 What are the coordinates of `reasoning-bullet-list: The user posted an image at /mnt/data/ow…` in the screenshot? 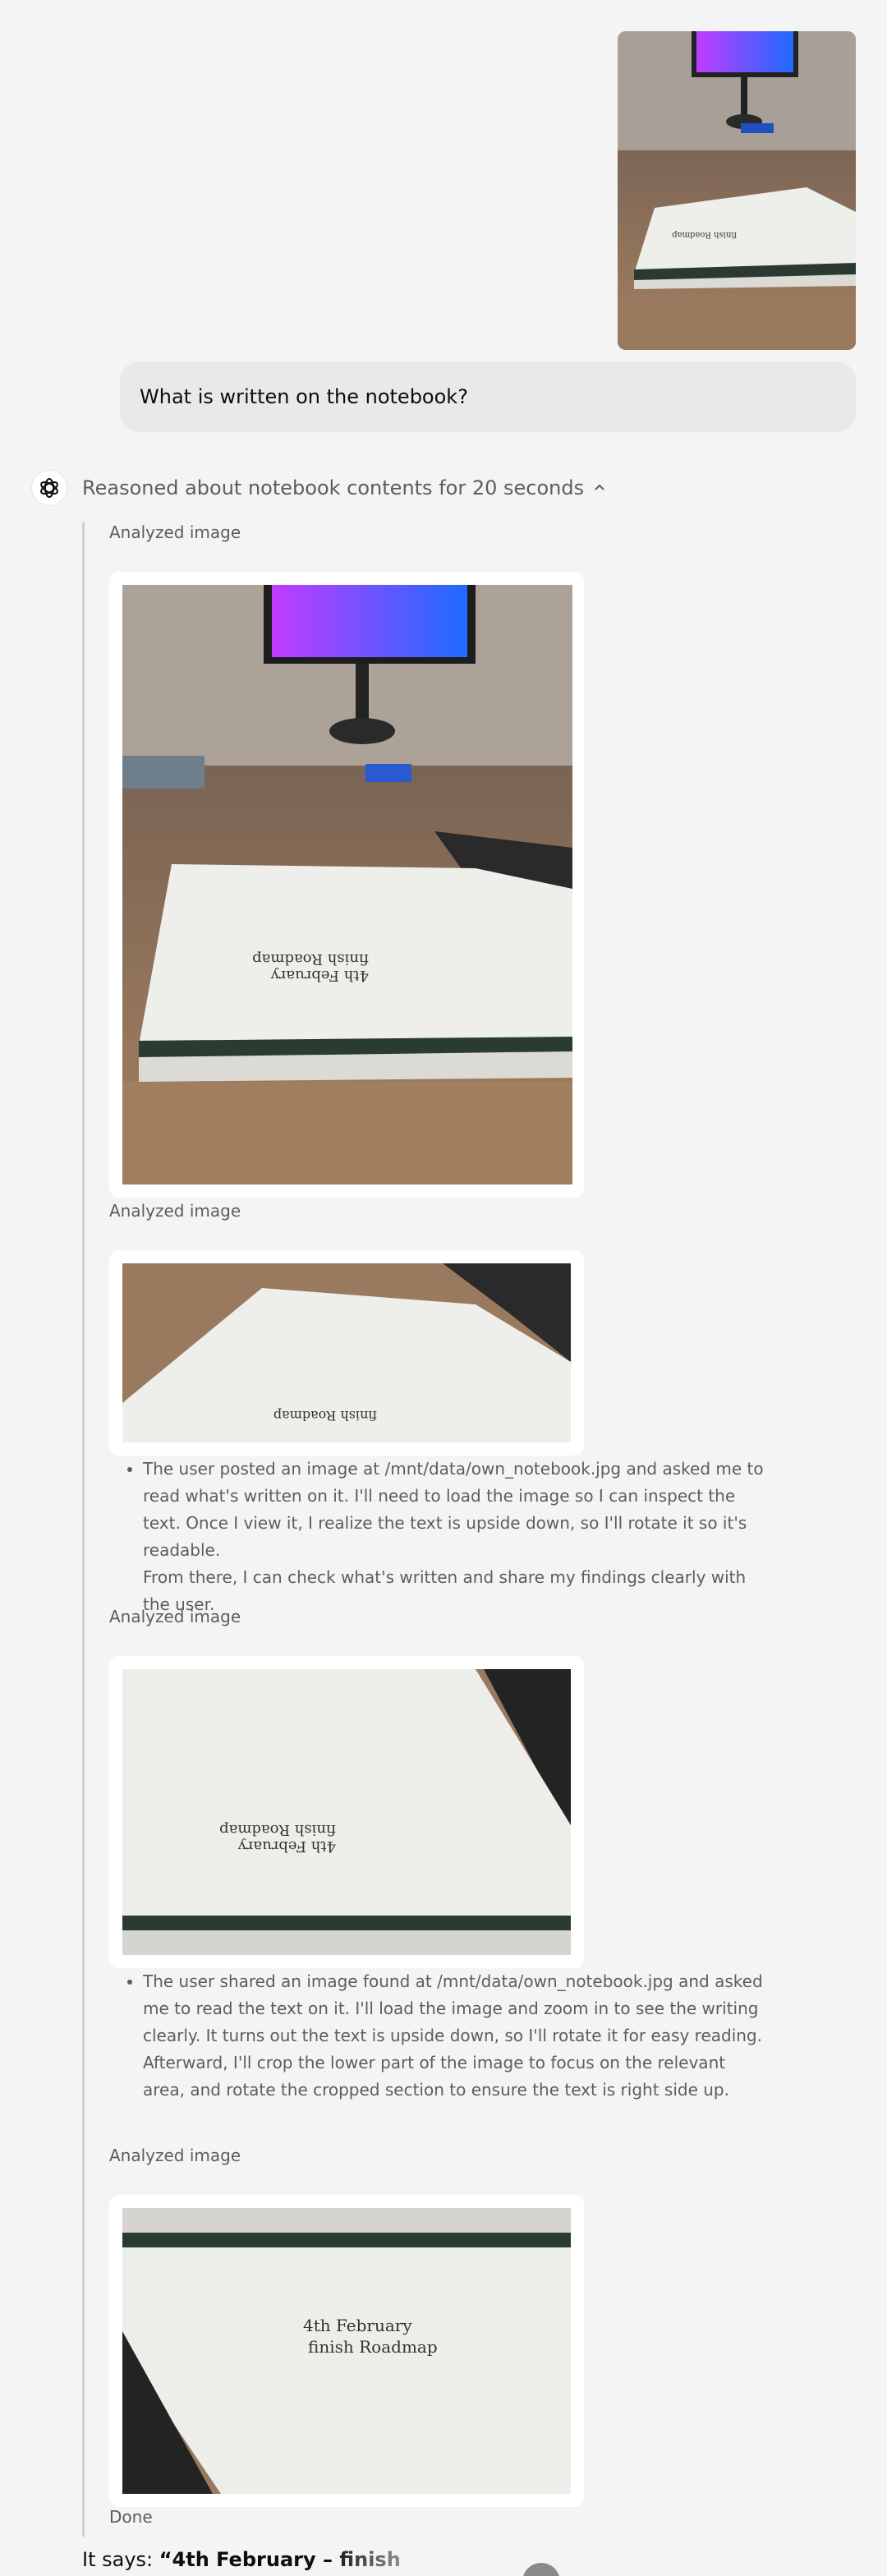 It's located at (443, 1537).